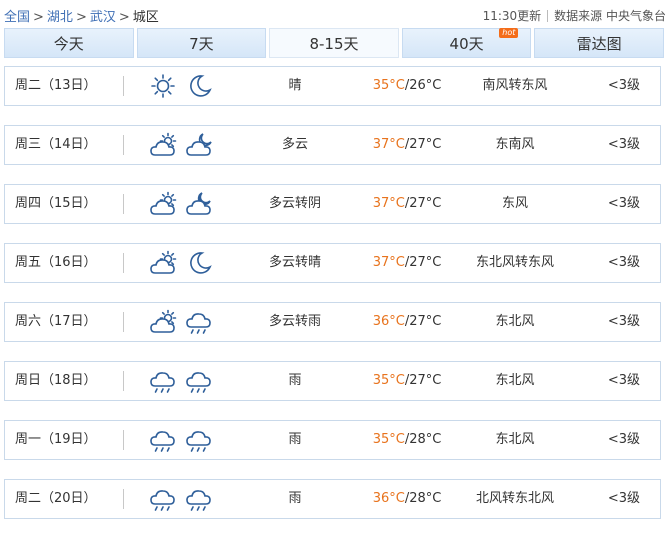 The image size is (672, 538). Describe the element at coordinates (294, 203) in the screenshot. I see `weather-description: 多云转阴` at that location.